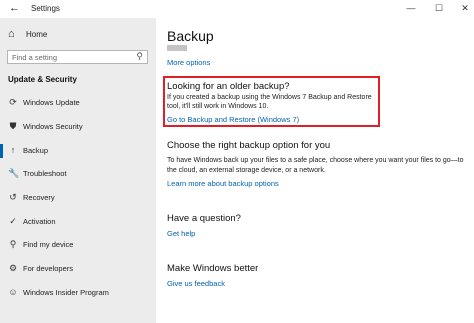  Describe the element at coordinates (228, 86) in the screenshot. I see `older-backup-title: Looking for an older backup?` at that location.